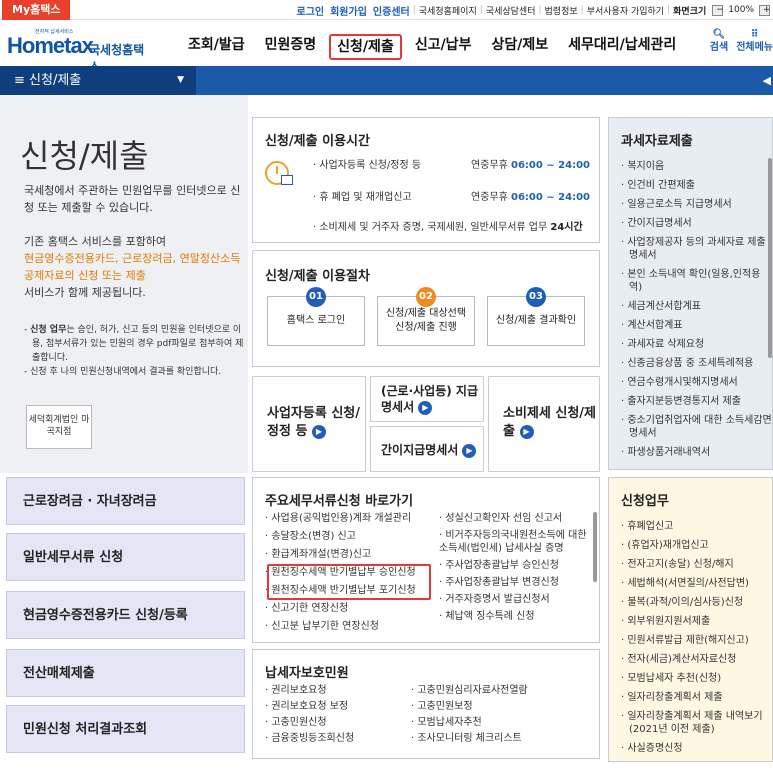 The image size is (773, 773). Describe the element at coordinates (754, 41) in the screenshot. I see `all-menu-button: ⠿ 전체메뉴` at that location.